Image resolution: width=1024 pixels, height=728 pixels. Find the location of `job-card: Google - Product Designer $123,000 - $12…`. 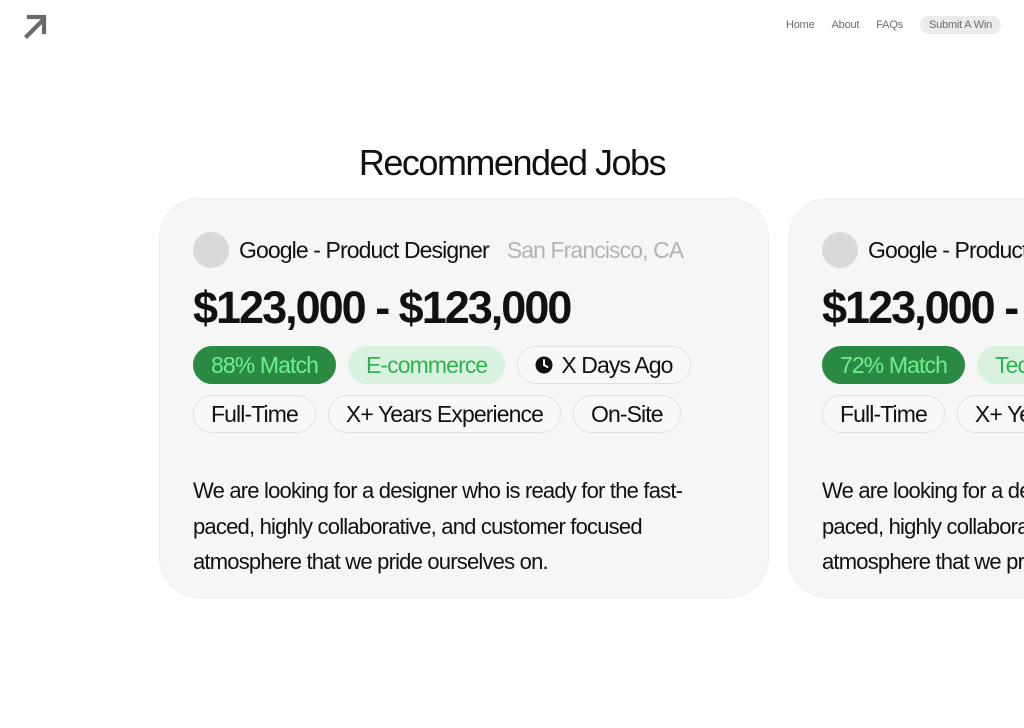

job-card: Google - Product Designer $123,000 - $12… is located at coordinates (906, 398).